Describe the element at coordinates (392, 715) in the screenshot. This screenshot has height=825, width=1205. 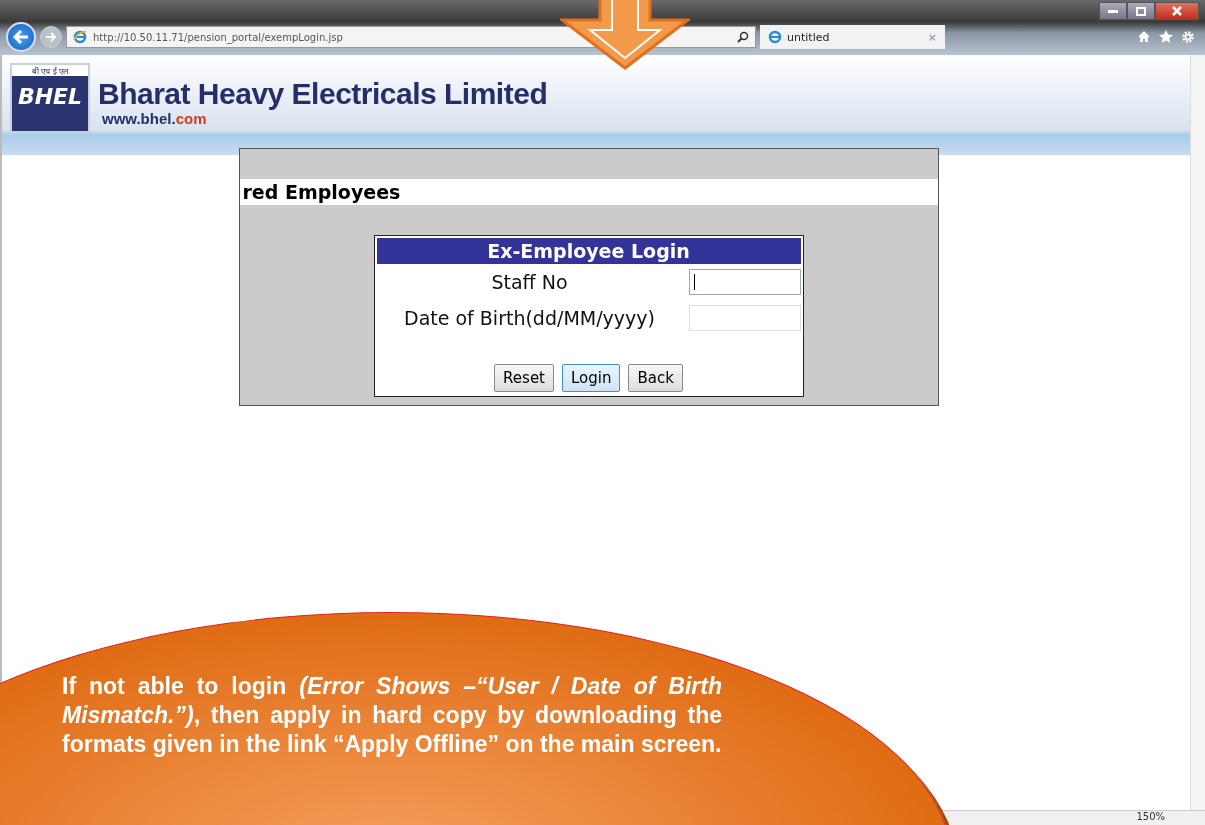
I see `callout-text: If not able to login (Error Shows –“User / Date of Birth Mismatch.”), then apply in hard copy by downloading the formats given in the link “Apply Offline” on the main screen.` at that location.